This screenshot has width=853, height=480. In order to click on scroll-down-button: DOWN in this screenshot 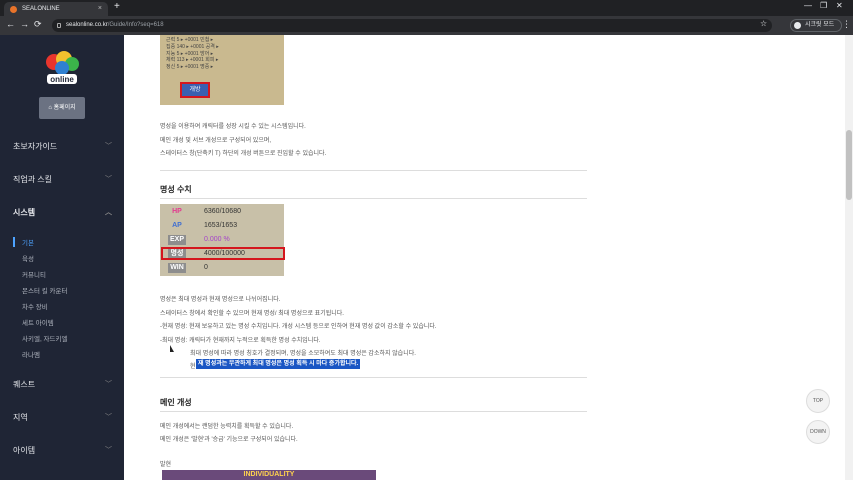, I will do `click(818, 432)`.